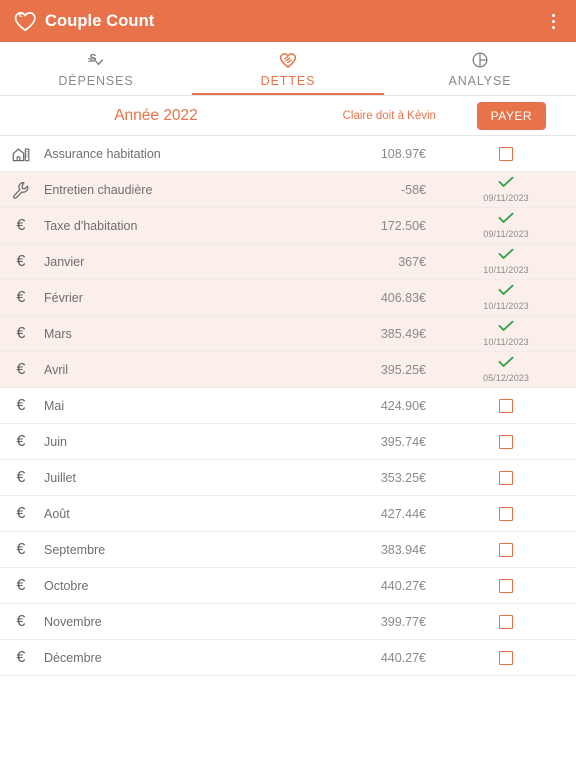 The image size is (576, 768). Describe the element at coordinates (403, 585) in the screenshot. I see `row-amount: 440.27€` at that location.